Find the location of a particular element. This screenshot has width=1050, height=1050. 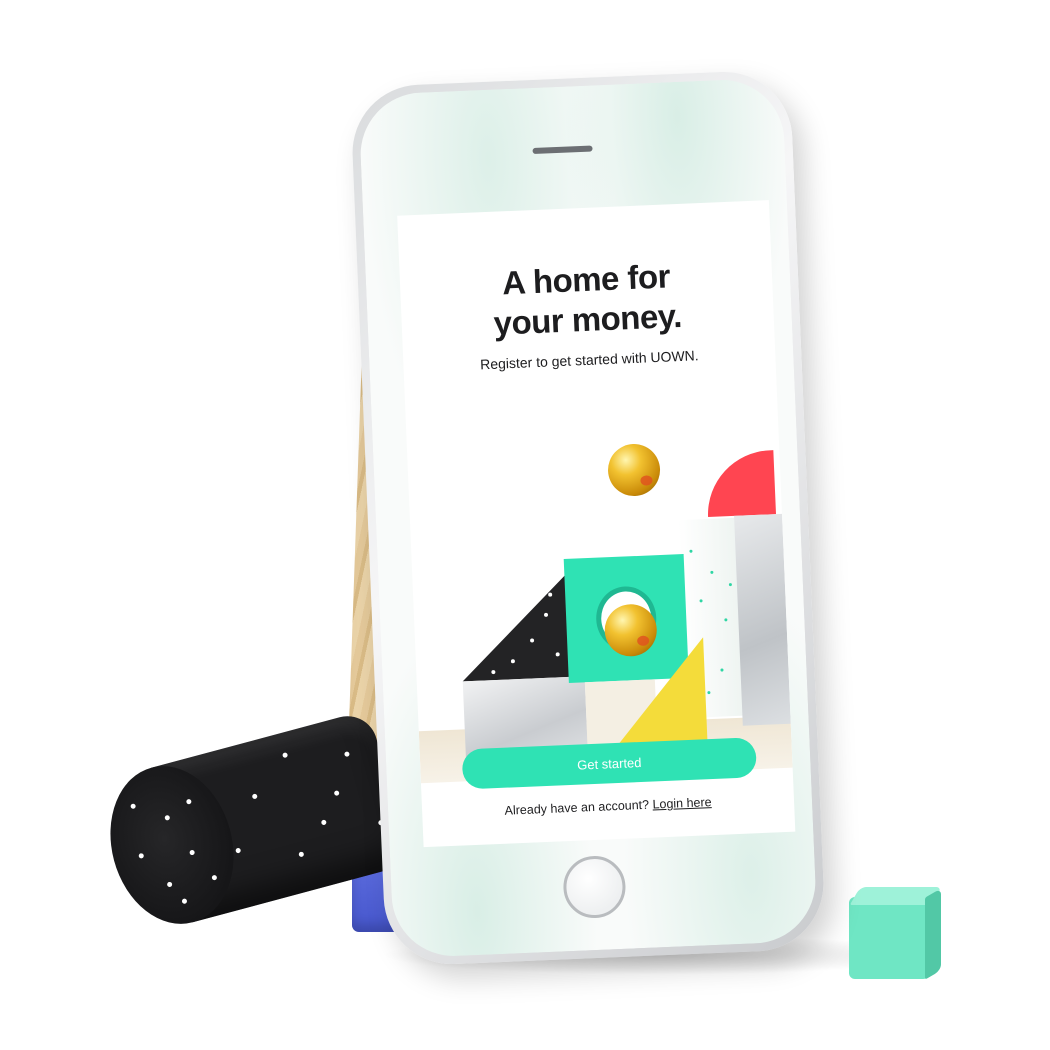

mint-cube-side is located at coordinates (933, 934).